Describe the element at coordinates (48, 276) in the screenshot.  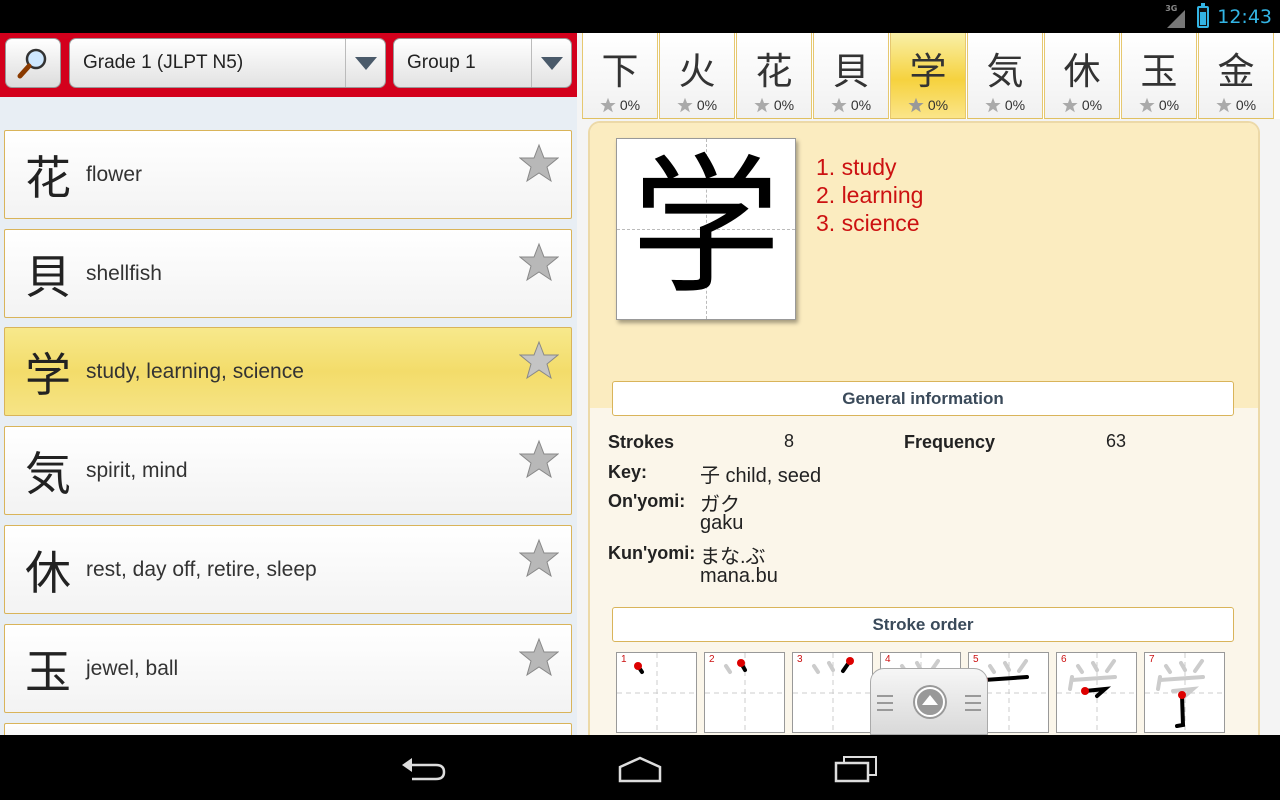
I see `list-item-kanji: 貝` at that location.